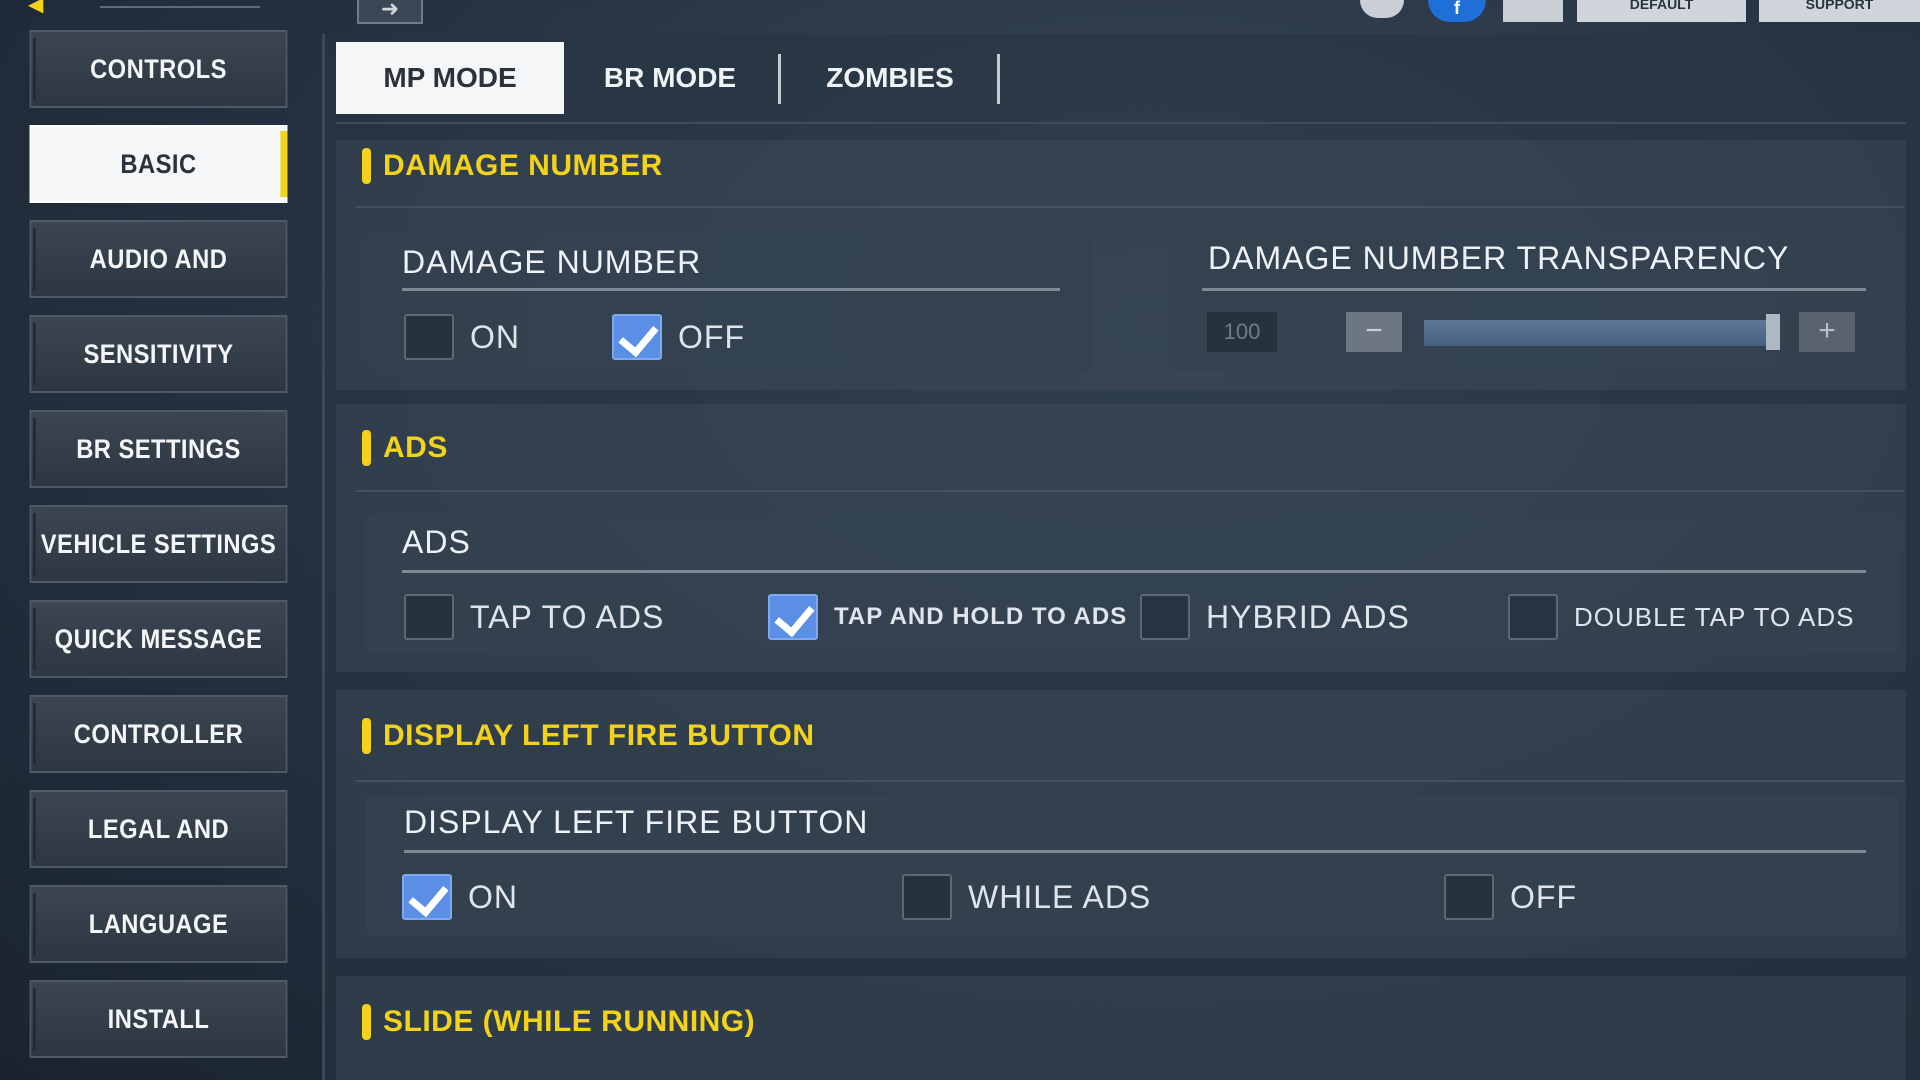 The height and width of the screenshot is (1080, 1920). What do you see at coordinates (460, 897) in the screenshot?
I see `left-fire-on-option: ON` at bounding box center [460, 897].